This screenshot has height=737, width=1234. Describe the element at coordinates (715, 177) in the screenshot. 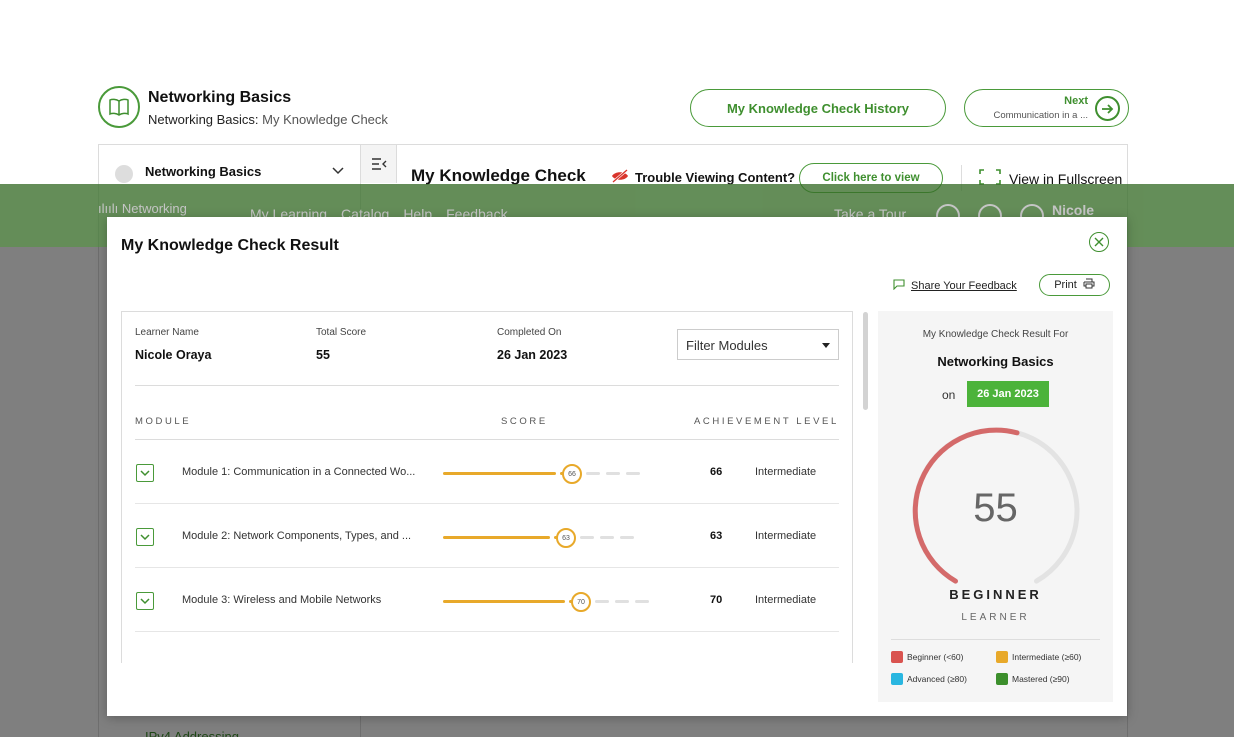

I see `trouble-text: Trouble Viewing Content?` at that location.